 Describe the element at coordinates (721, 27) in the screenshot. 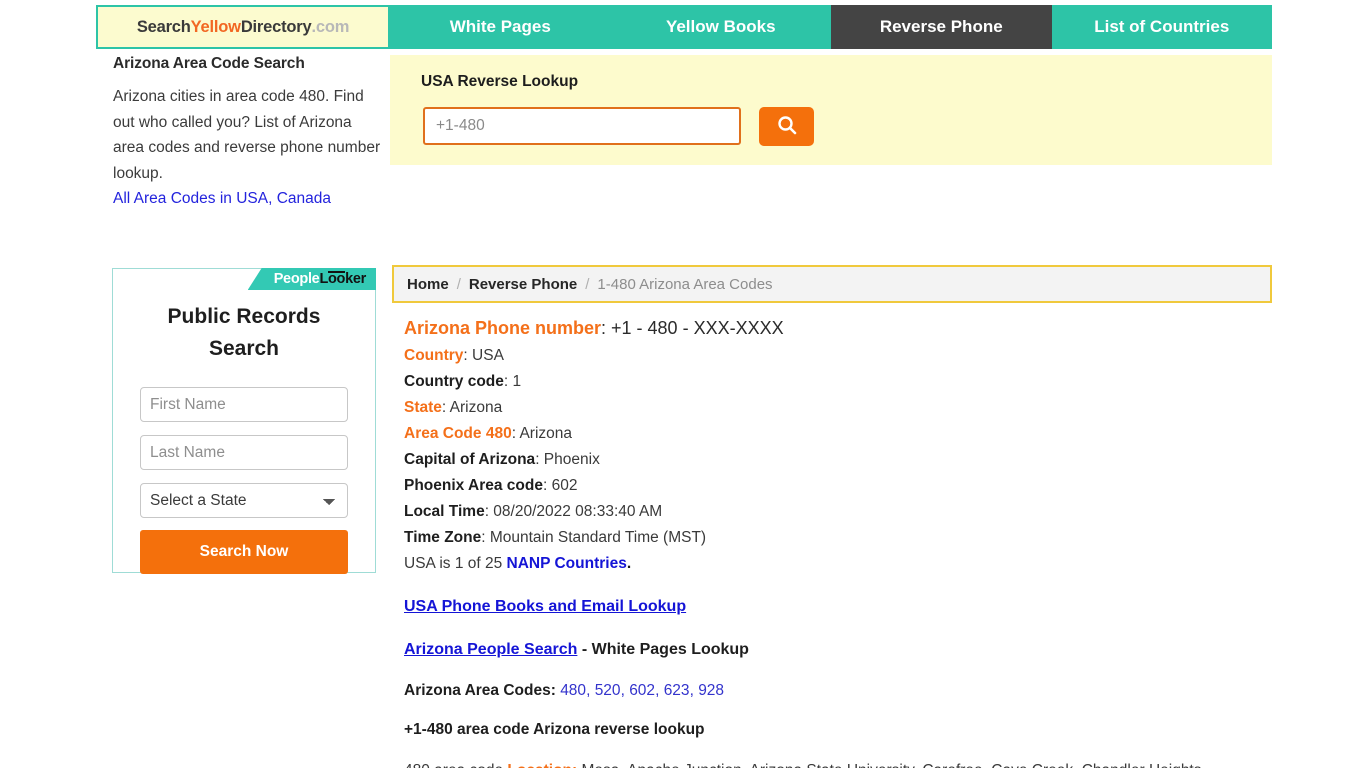

I see `nav-item-yellow-books: Yellow Books` at that location.